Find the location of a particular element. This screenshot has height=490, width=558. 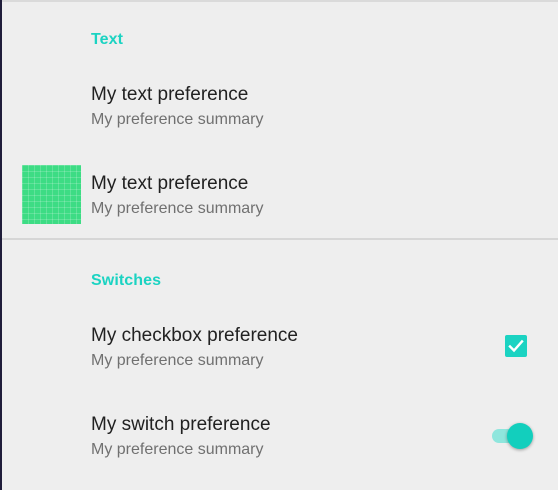

text-preference-with-icon-row: My text preference My preference summary is located at coordinates (280, 196).